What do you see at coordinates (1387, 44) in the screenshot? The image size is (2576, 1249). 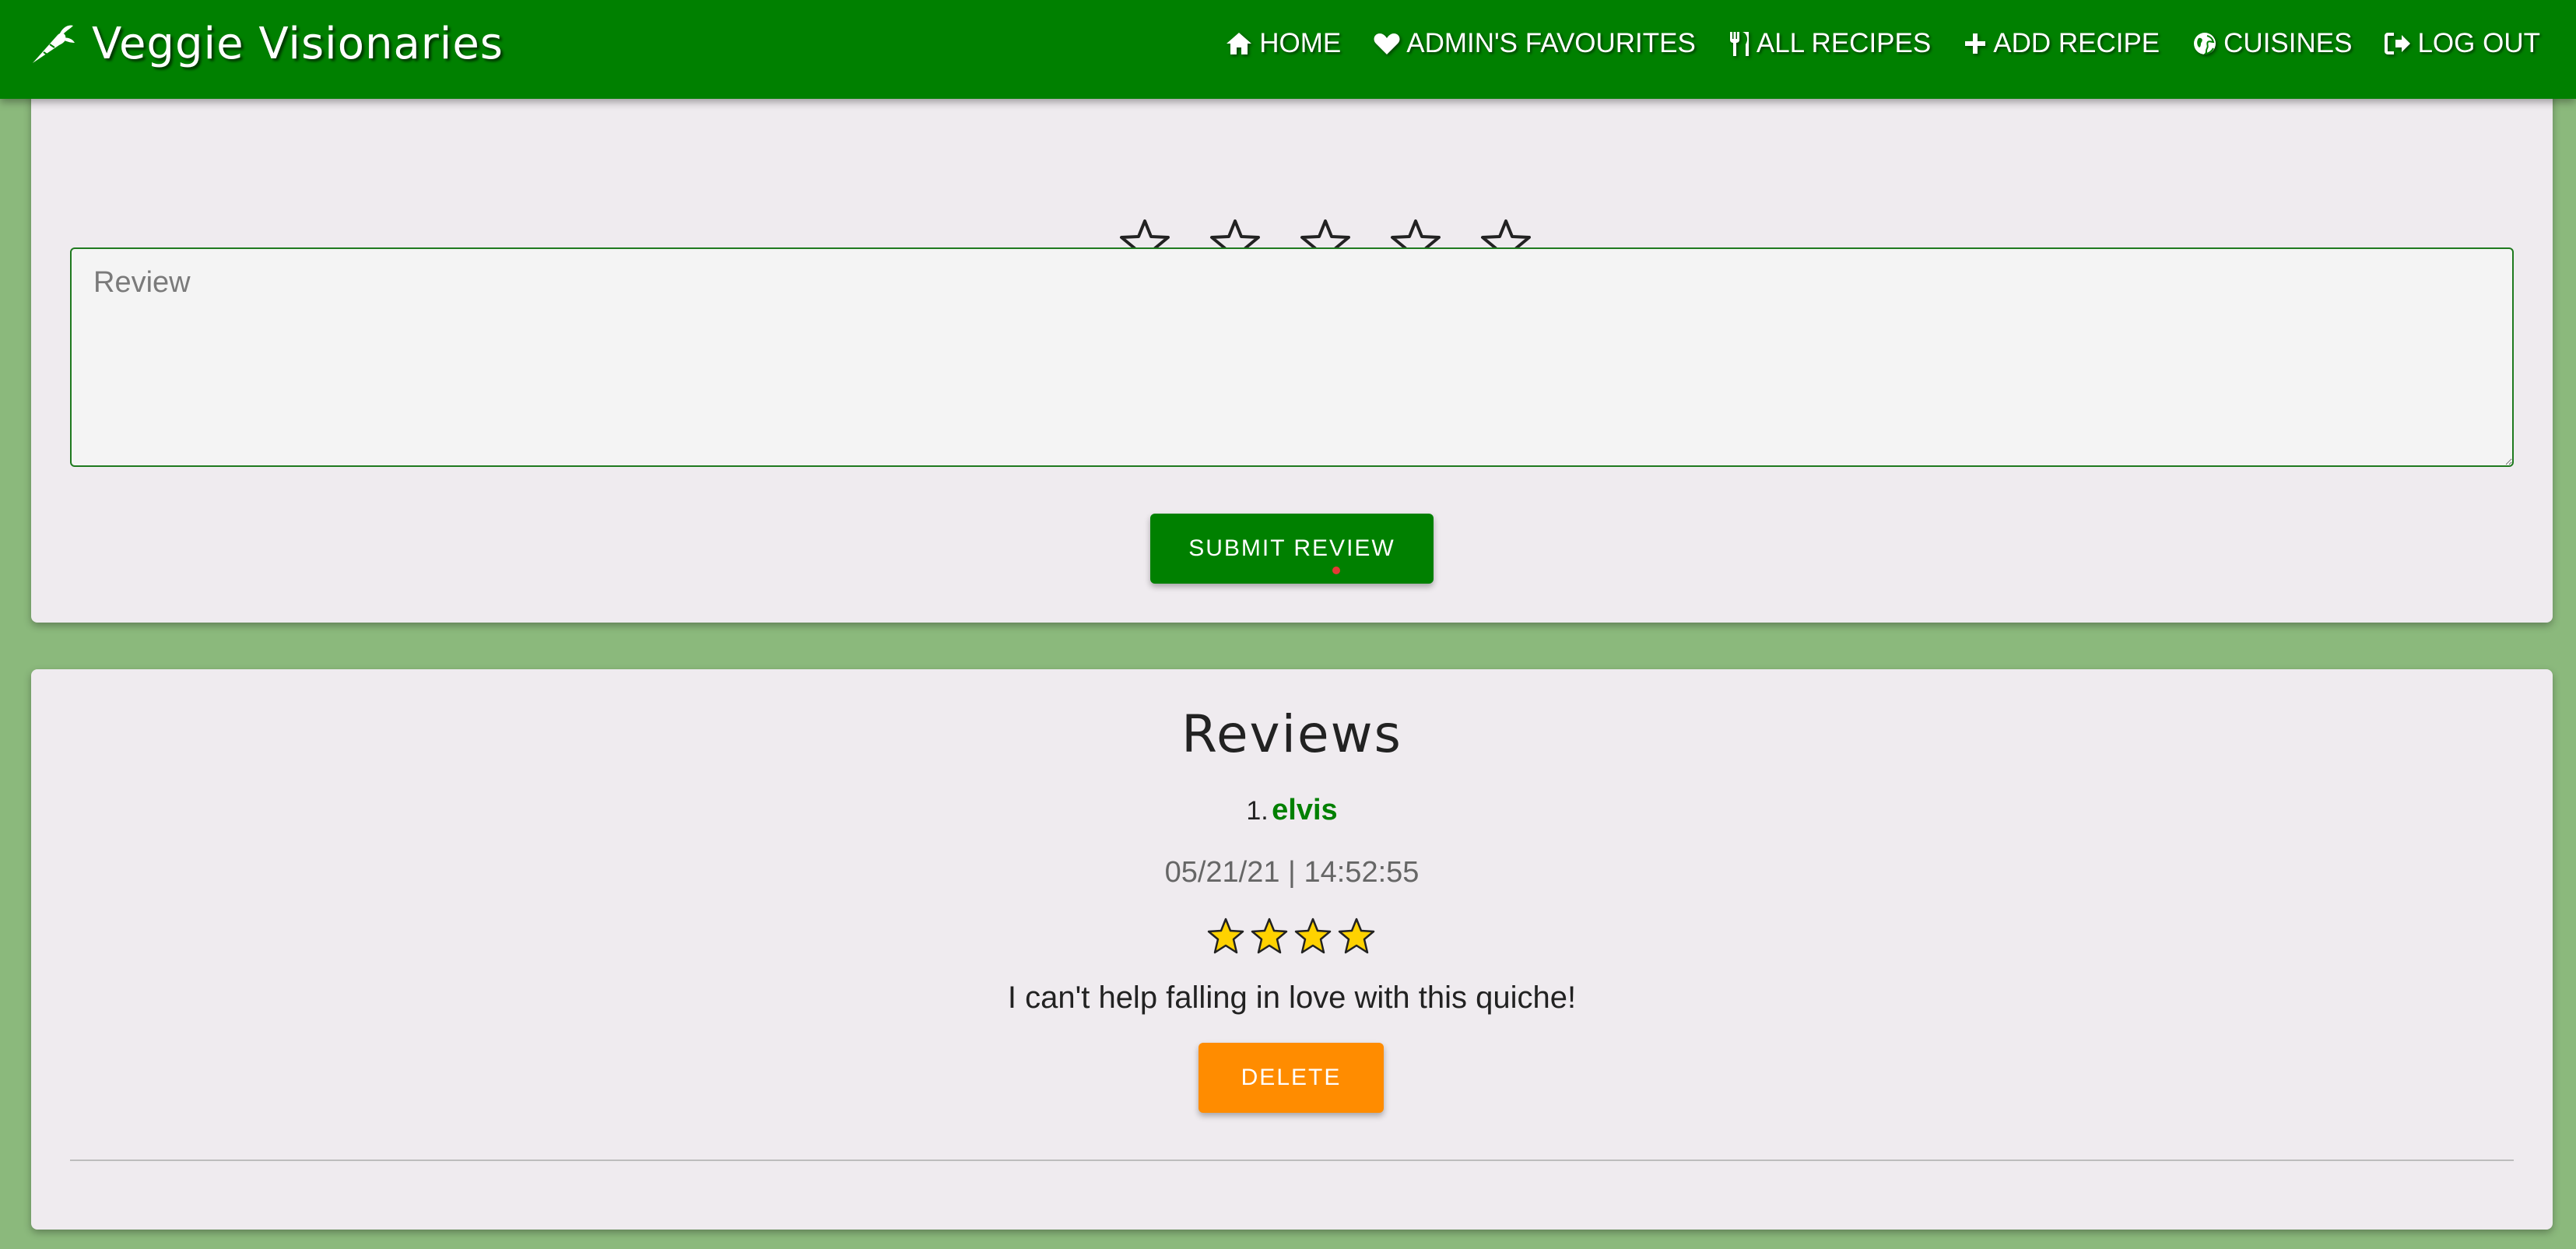 I see `heart-icon` at bounding box center [1387, 44].